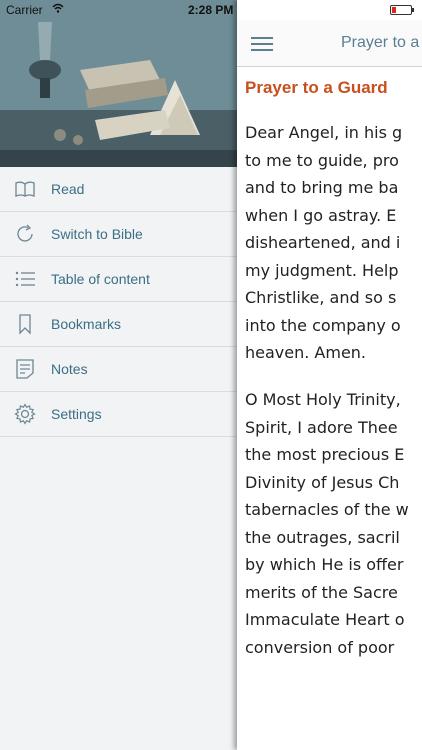 Image resolution: width=422 pixels, height=750 pixels. Describe the element at coordinates (24, 10) in the screenshot. I see `carrier-label: Carrier` at that location.